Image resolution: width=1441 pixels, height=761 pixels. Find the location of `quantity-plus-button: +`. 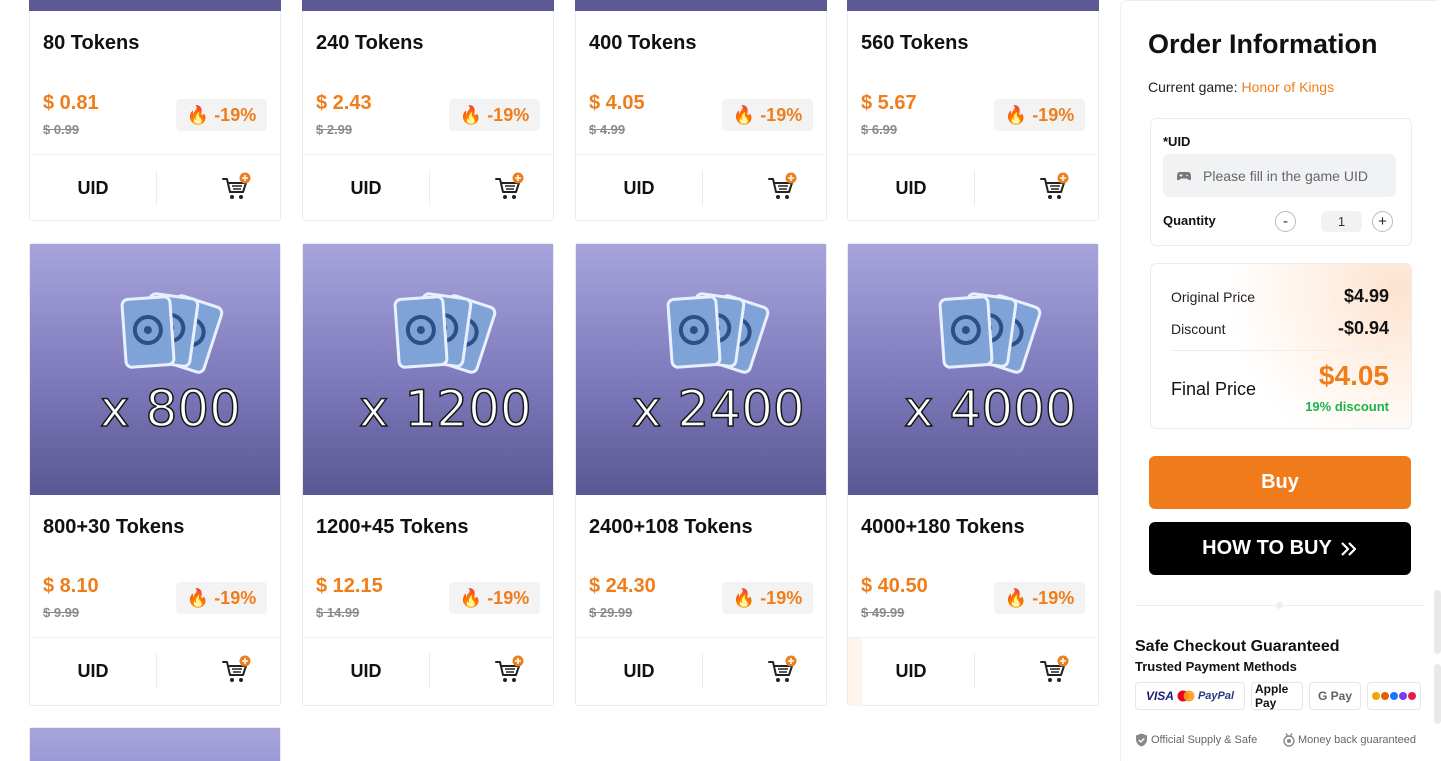

quantity-plus-button: + is located at coordinates (1382, 221).